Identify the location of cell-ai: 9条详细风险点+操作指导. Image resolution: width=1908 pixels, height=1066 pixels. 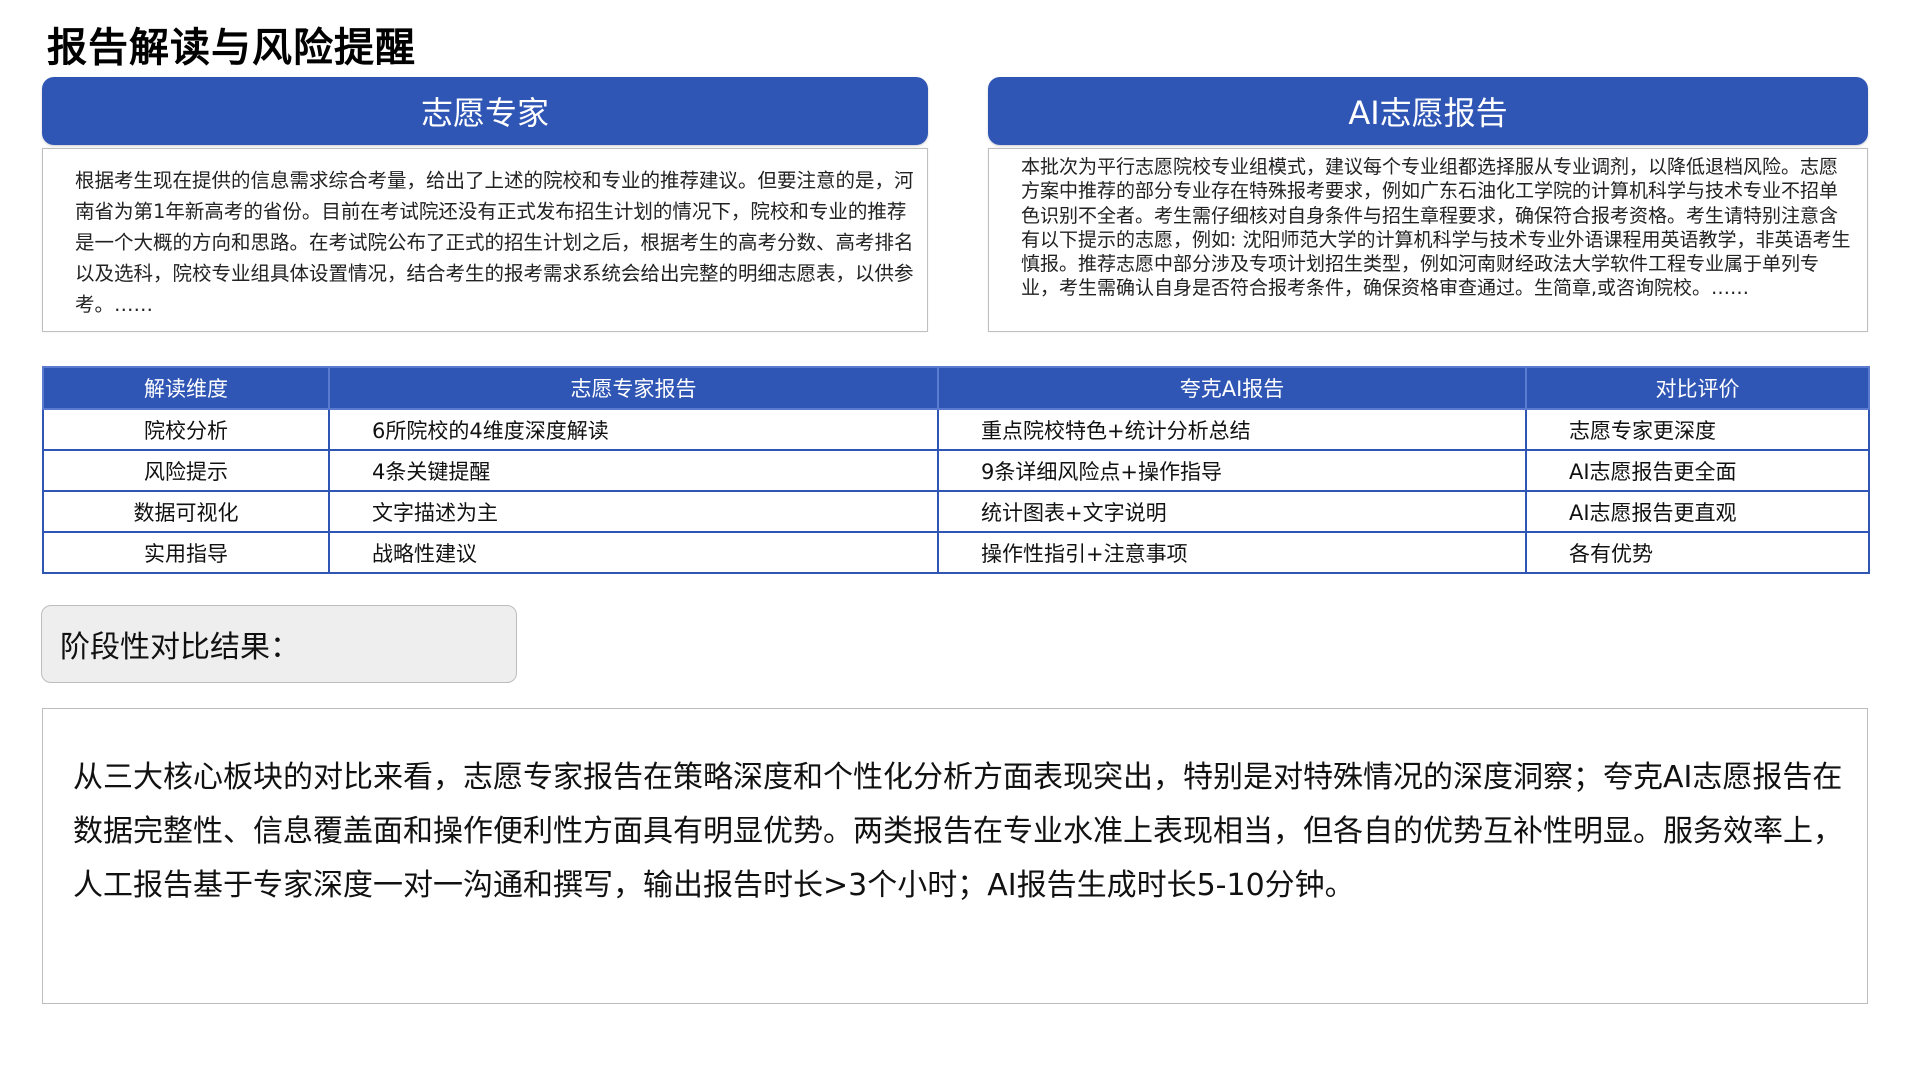
(1232, 470).